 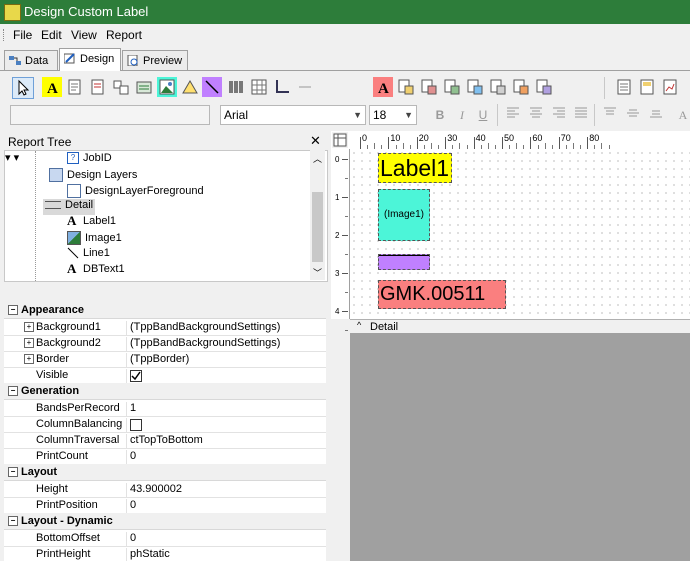 What do you see at coordinates (165, 440) in the screenshot?
I see `prop-row: ColumnTraversal ctTopToBottom` at bounding box center [165, 440].